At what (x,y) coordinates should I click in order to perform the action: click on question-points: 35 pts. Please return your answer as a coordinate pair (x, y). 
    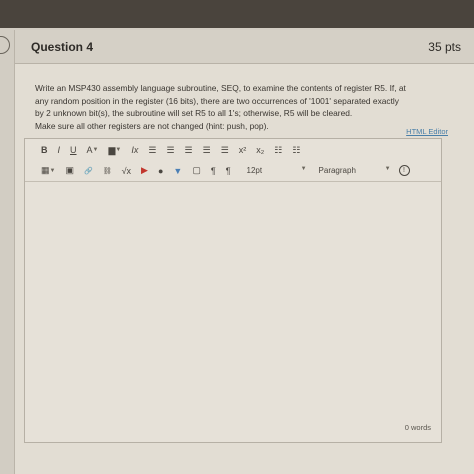
    Looking at the image, I should click on (444, 47).